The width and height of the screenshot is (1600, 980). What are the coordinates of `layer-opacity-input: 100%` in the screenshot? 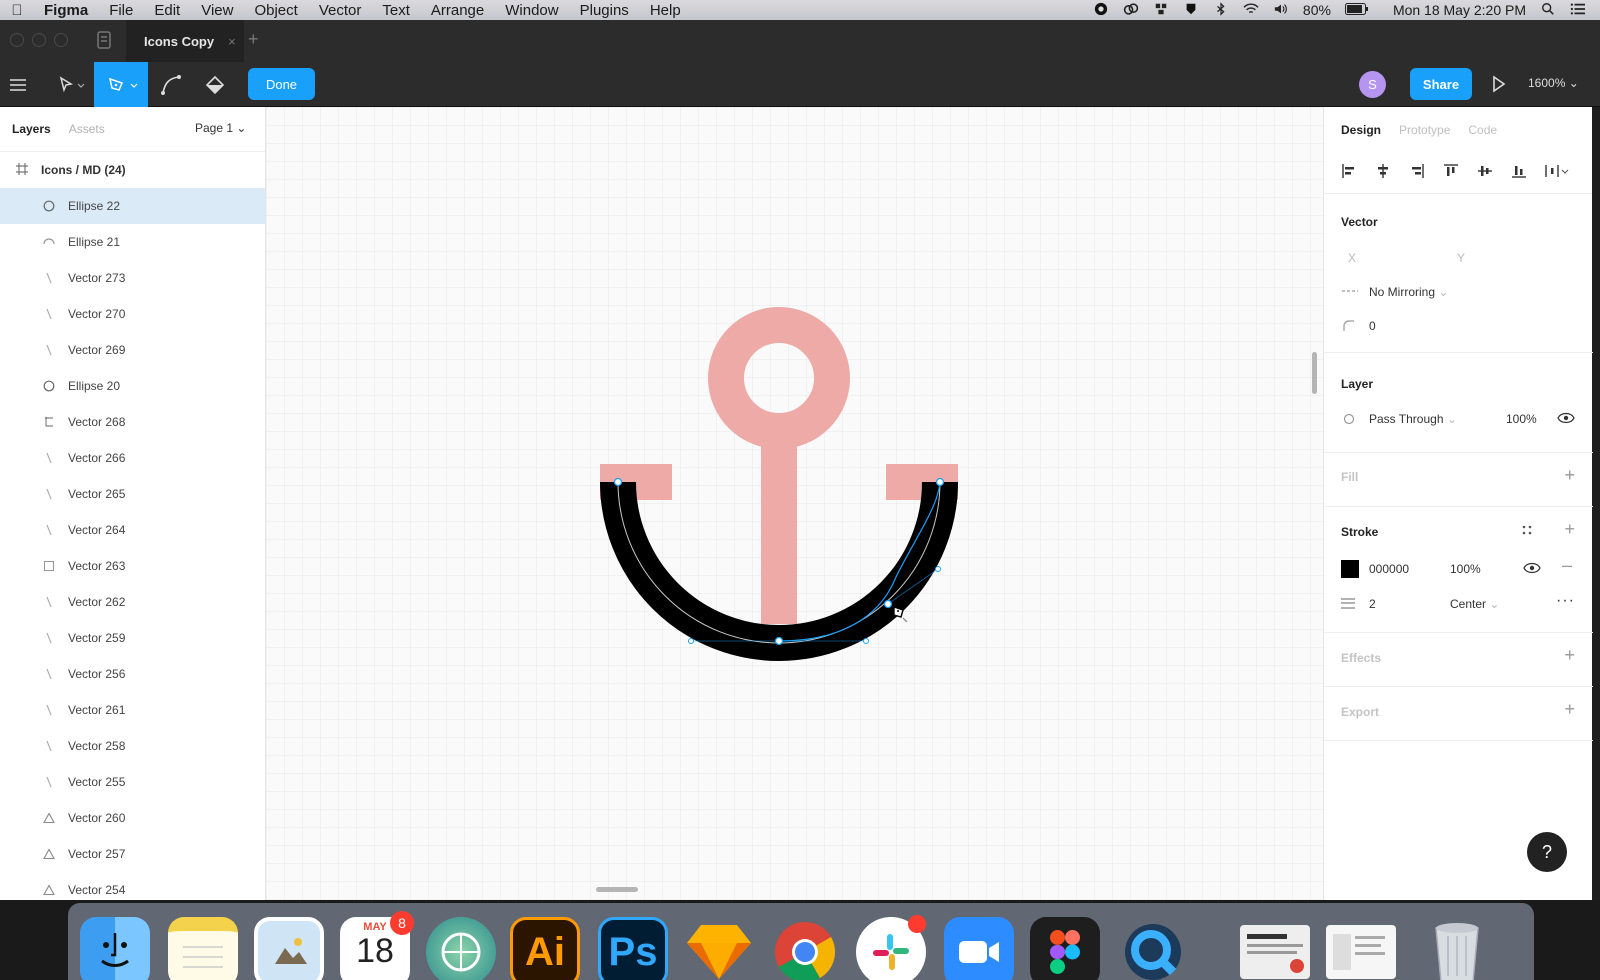 It's located at (1521, 419).